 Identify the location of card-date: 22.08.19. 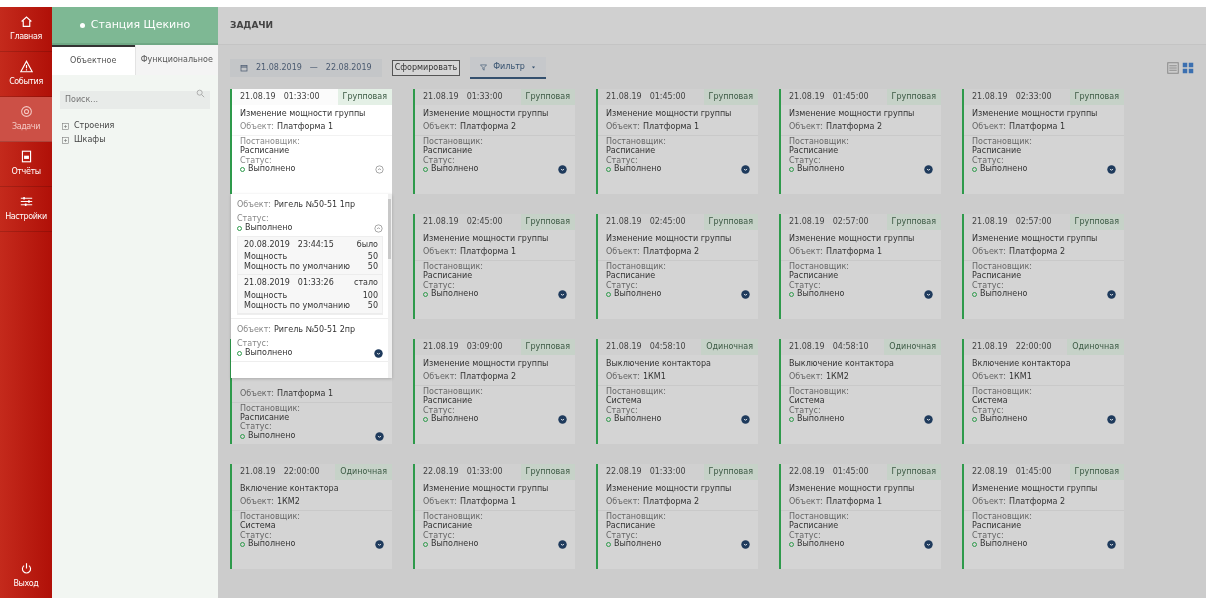
(807, 472).